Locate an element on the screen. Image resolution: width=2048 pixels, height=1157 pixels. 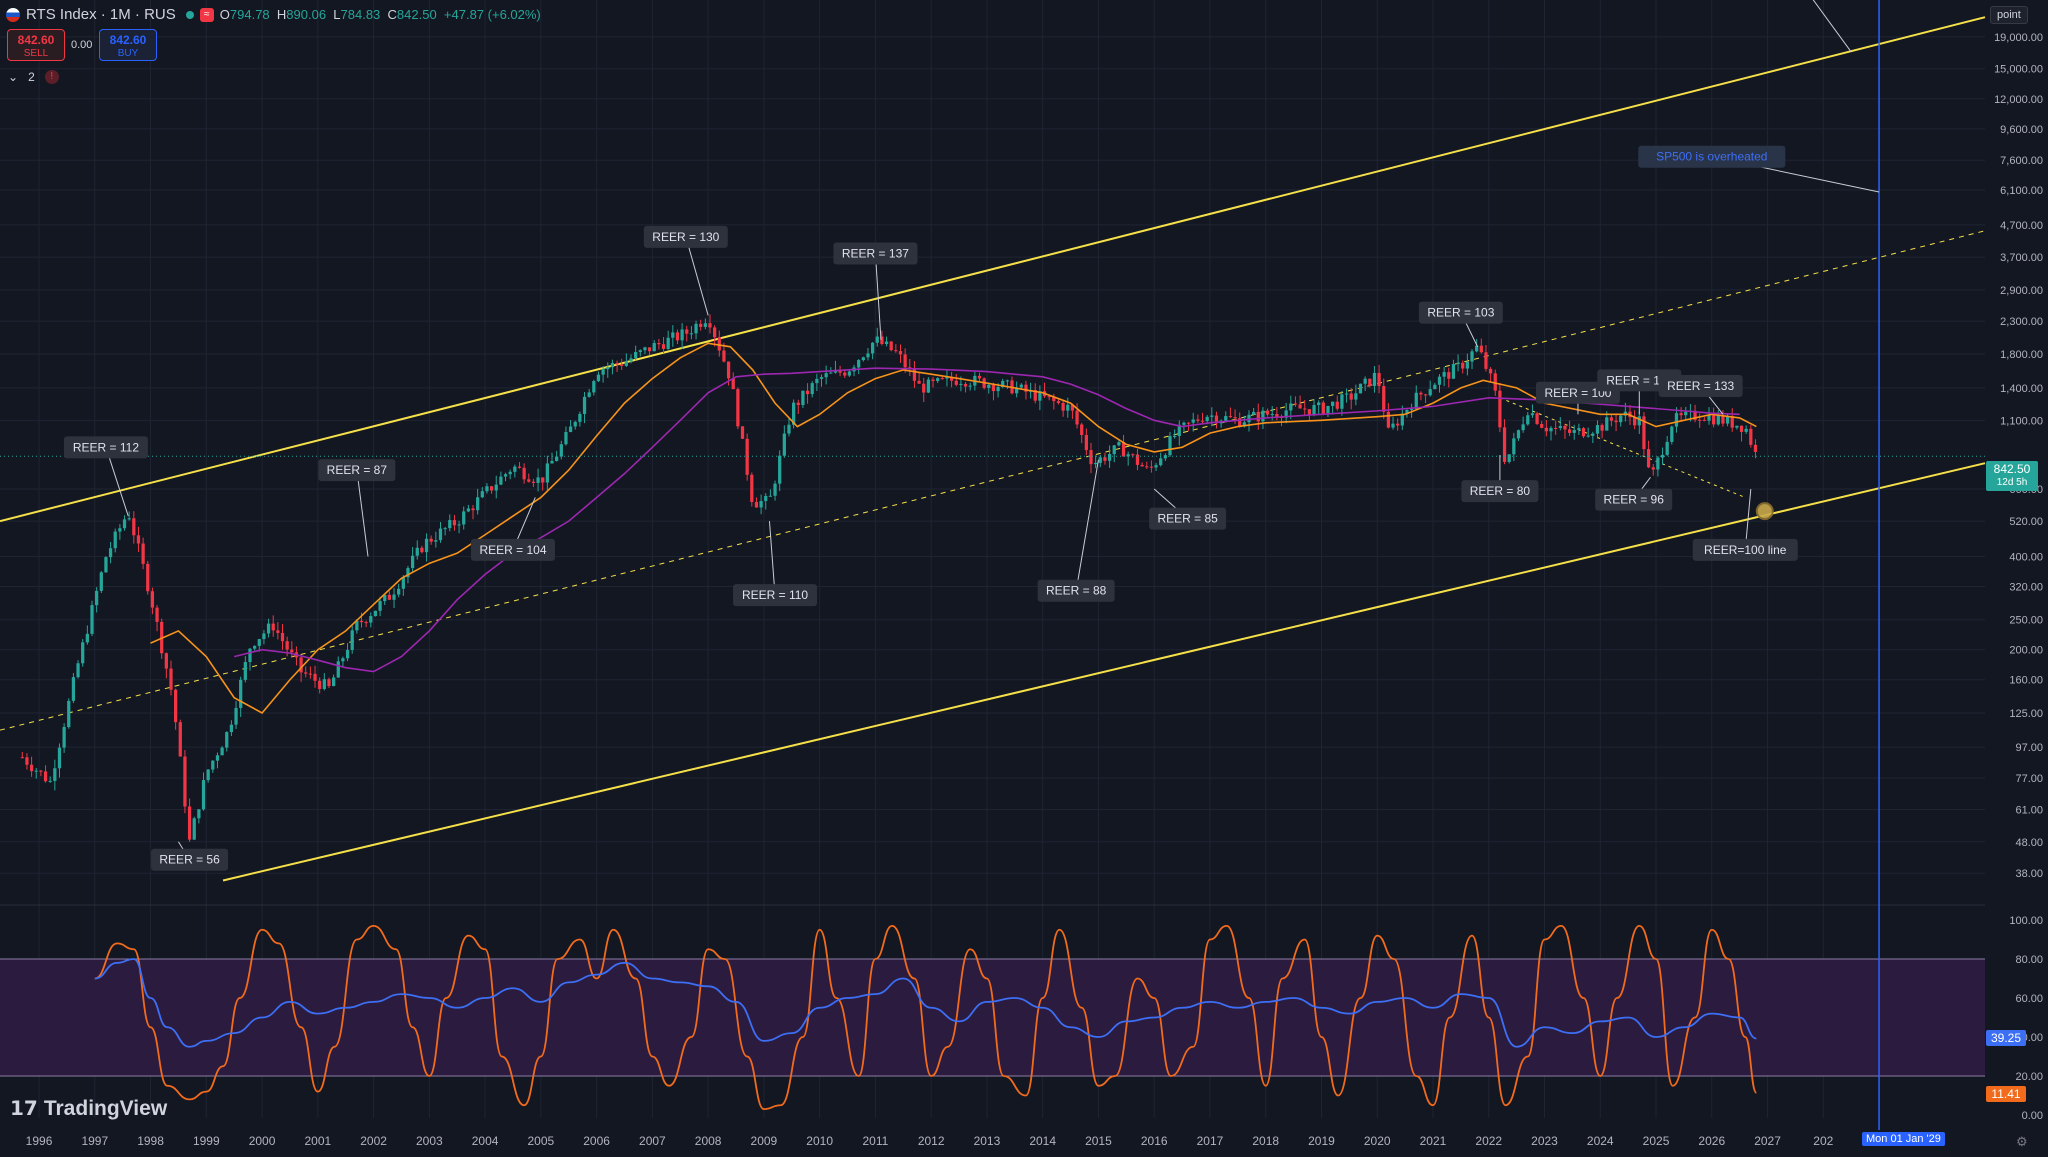
scale-mode-button: point is located at coordinates (2009, 15).